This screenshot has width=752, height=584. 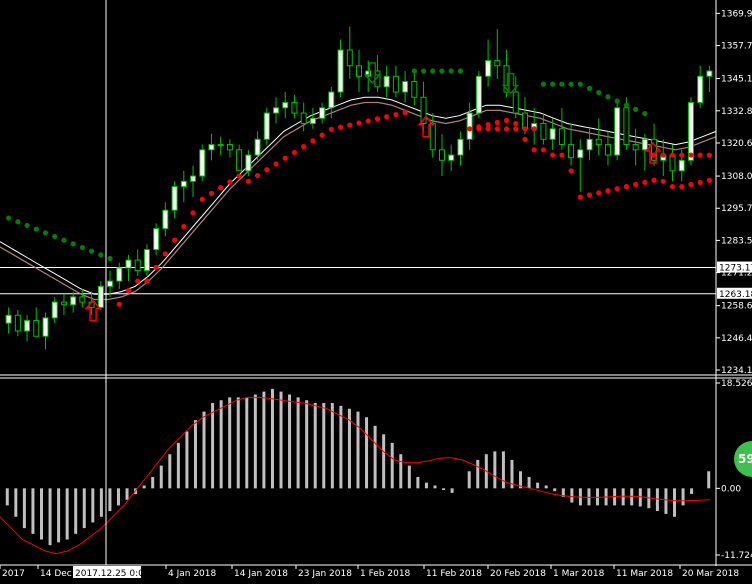 What do you see at coordinates (644, 574) in the screenshot?
I see `time-tick-label: 11 Mar 2018` at bounding box center [644, 574].